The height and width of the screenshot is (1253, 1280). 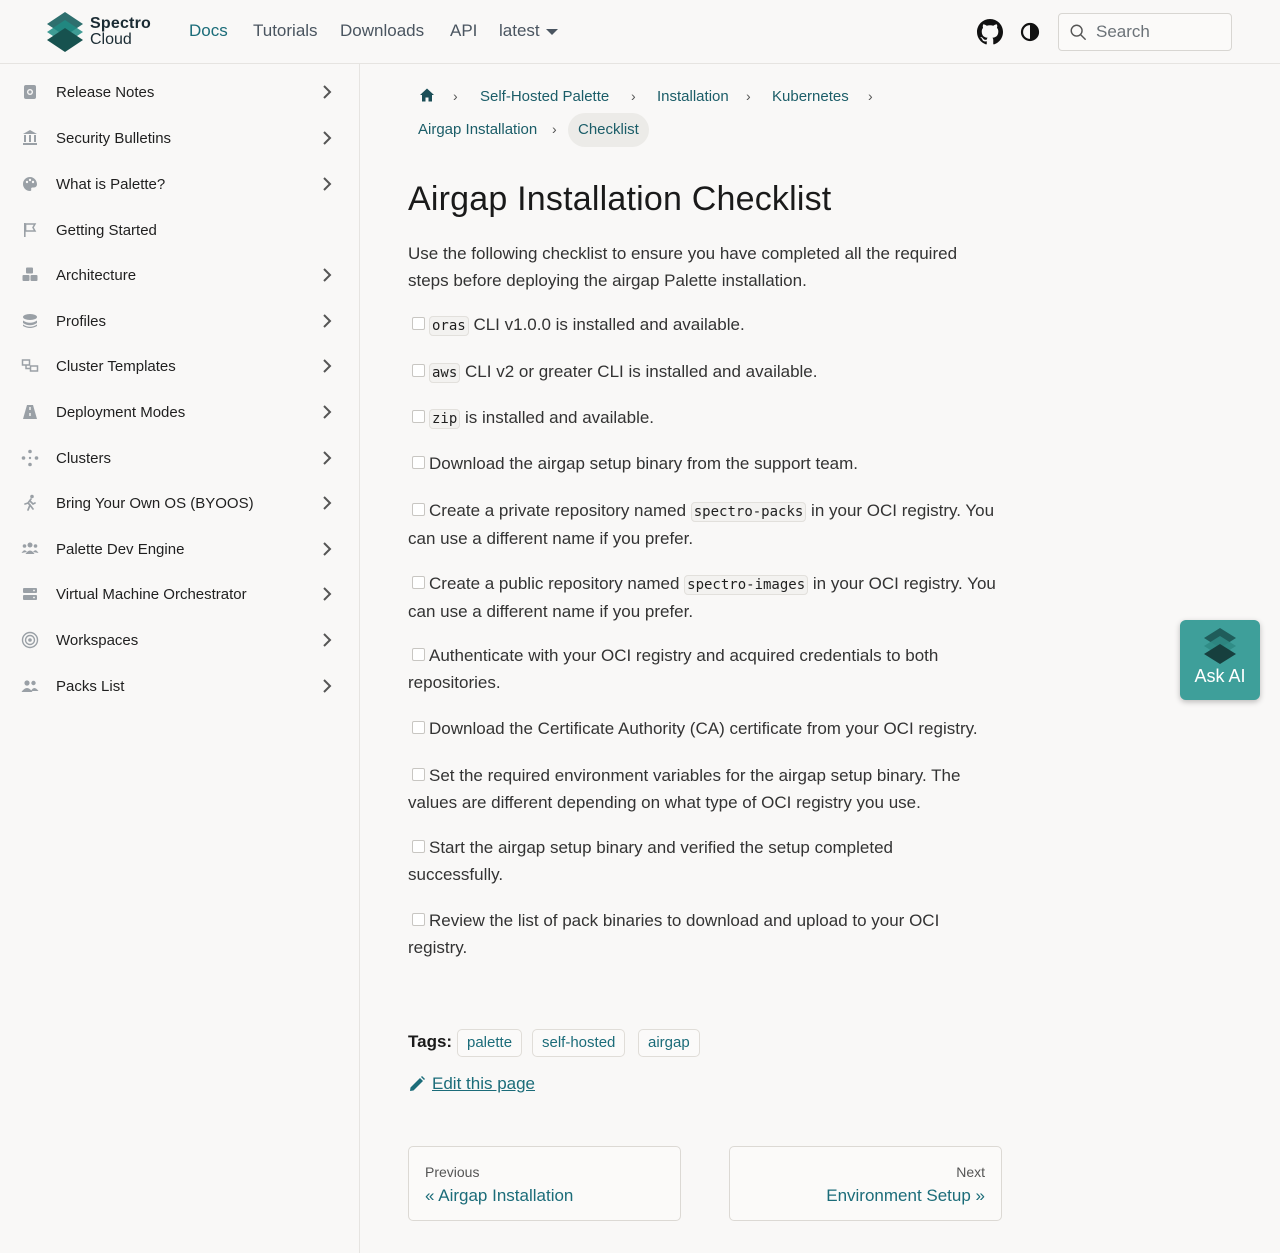 What do you see at coordinates (179, 503) in the screenshot?
I see `sidebar-item-byoos: Bring Your Own OS (BYOOS)` at bounding box center [179, 503].